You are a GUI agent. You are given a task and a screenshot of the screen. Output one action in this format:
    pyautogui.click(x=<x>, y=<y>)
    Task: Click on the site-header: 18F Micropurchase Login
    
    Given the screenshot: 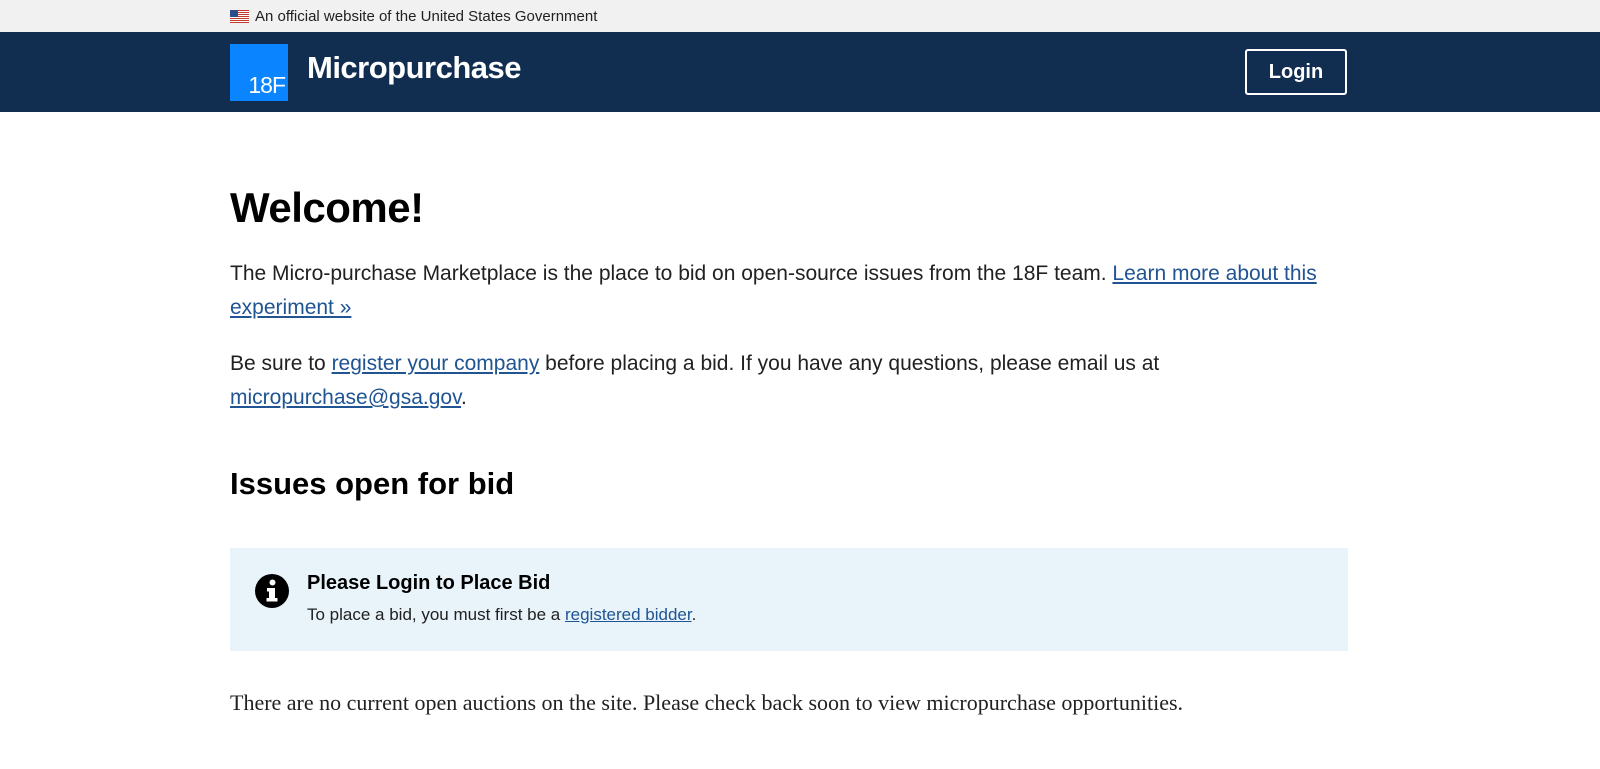 What is the action you would take?
    pyautogui.click(x=800, y=72)
    